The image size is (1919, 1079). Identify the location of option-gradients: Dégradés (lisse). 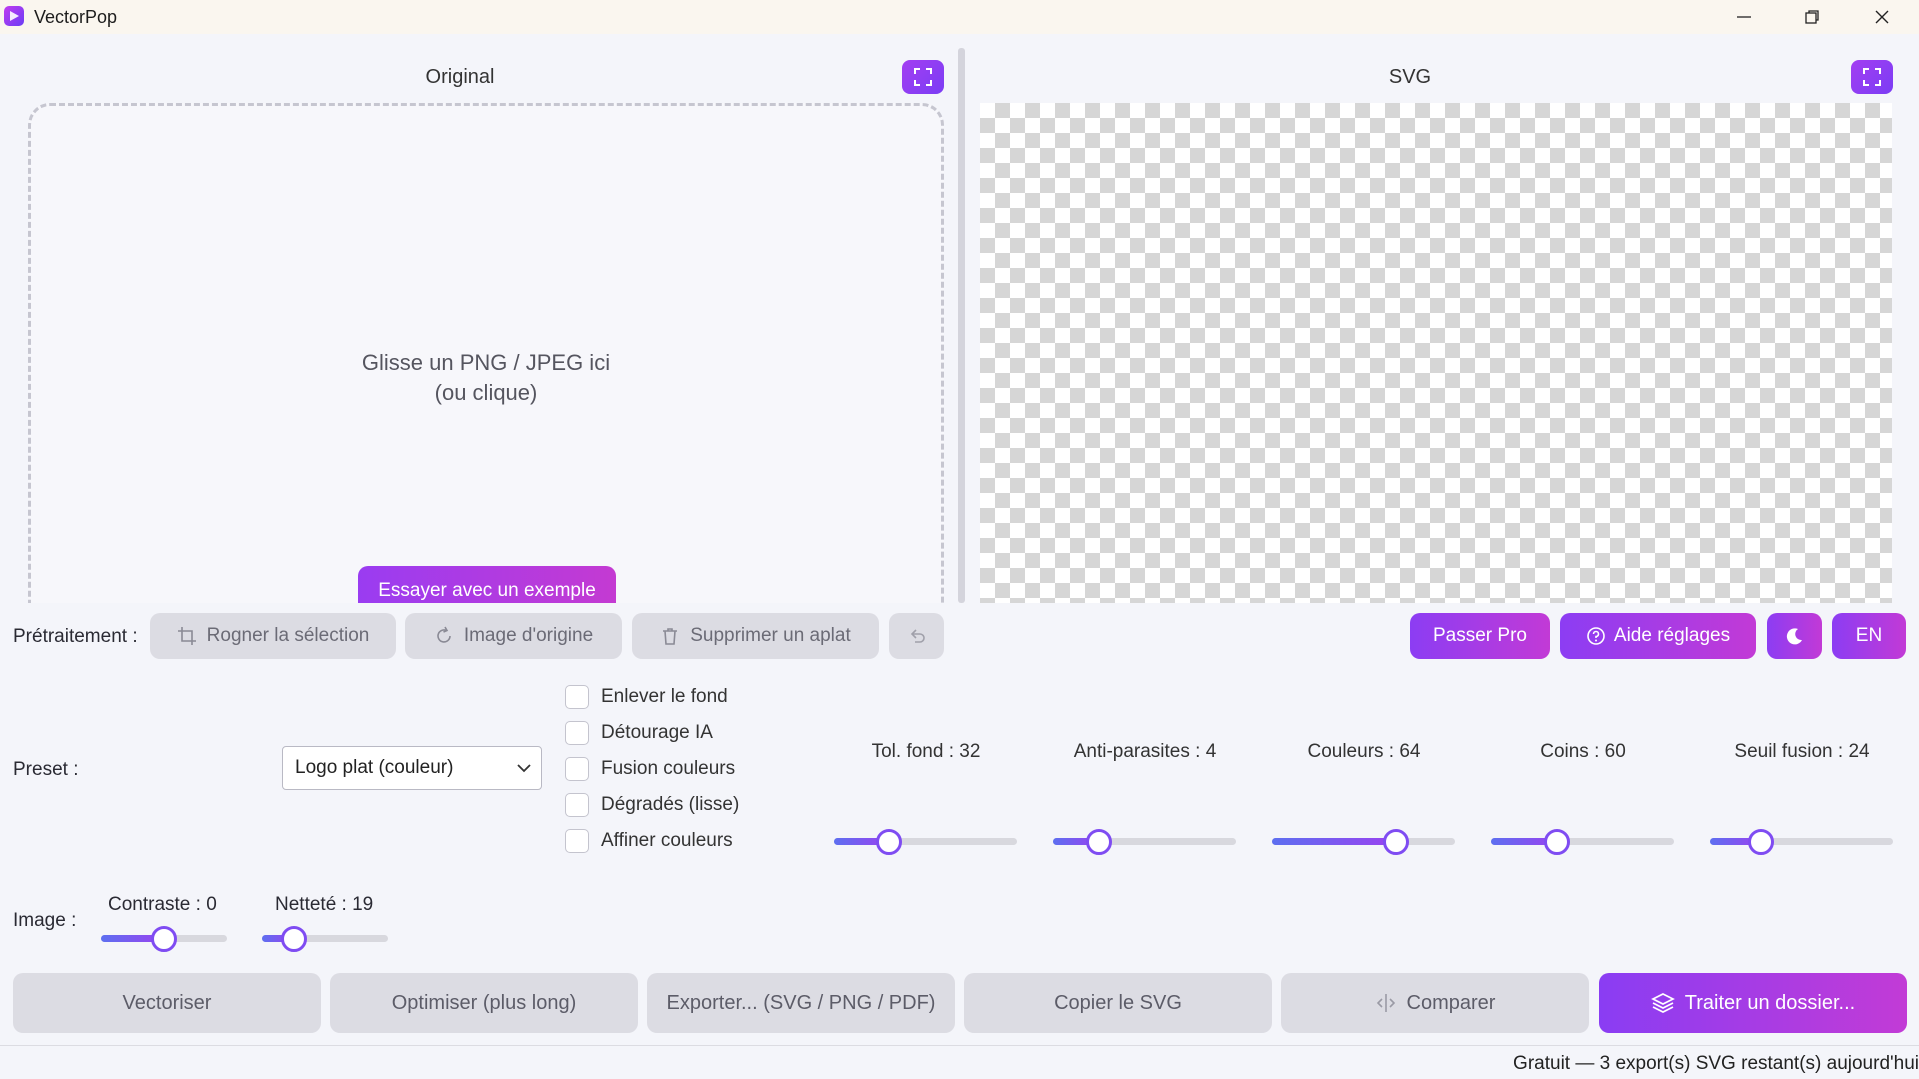
(652, 805).